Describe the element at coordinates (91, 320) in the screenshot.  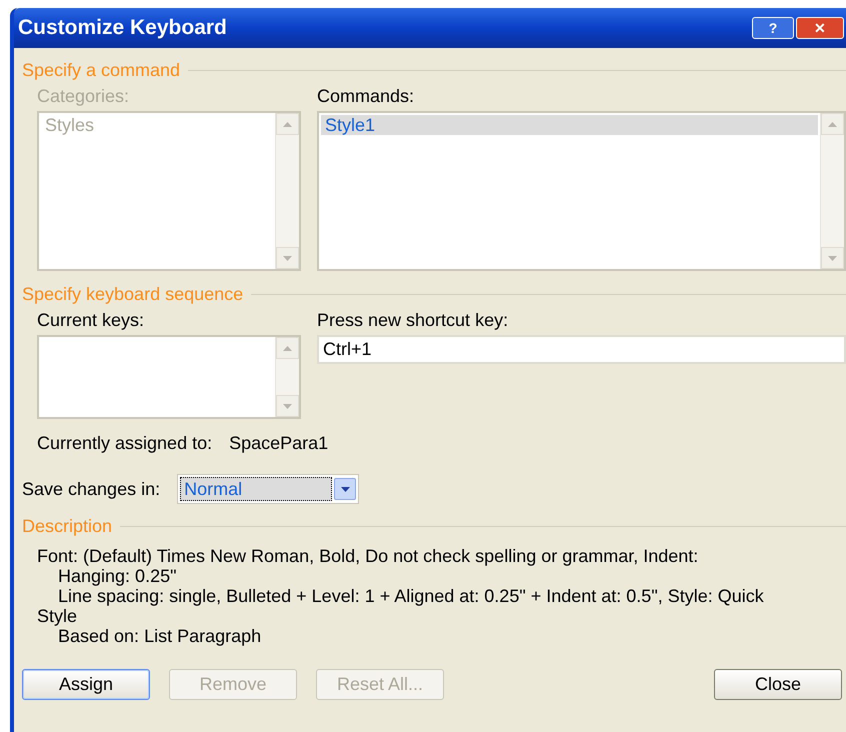
I see `field-label: Current keys:` at that location.